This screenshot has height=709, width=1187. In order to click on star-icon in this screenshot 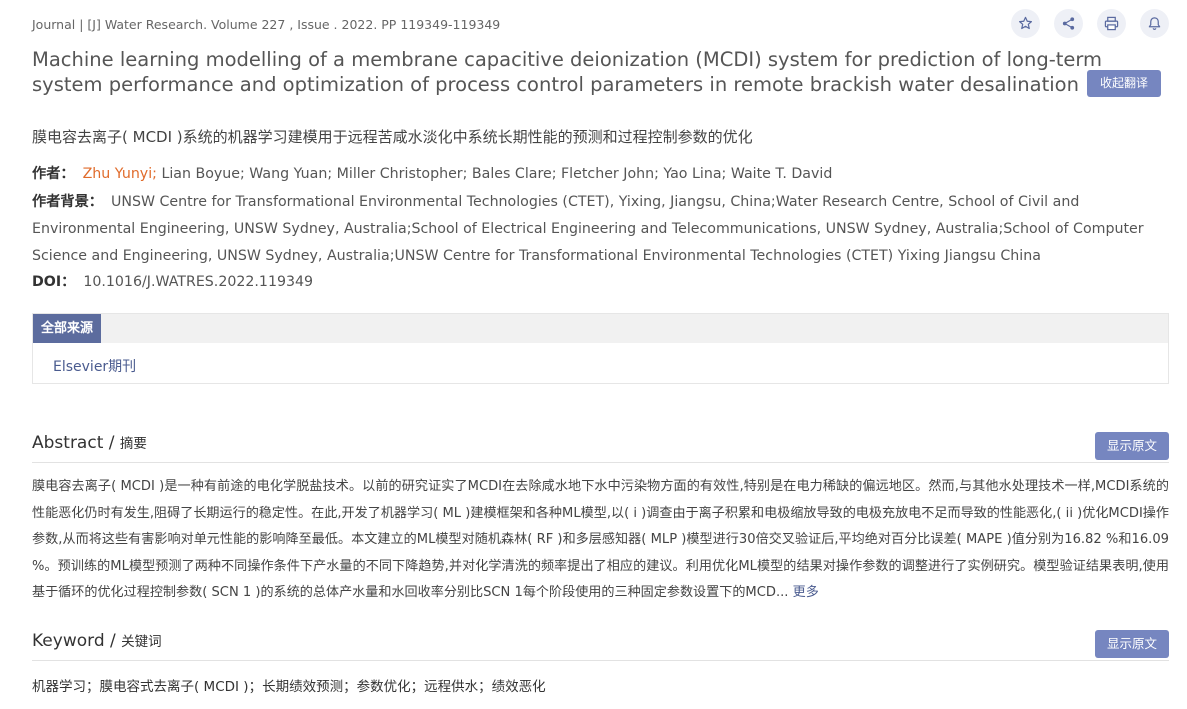, I will do `click(1025, 23)`.